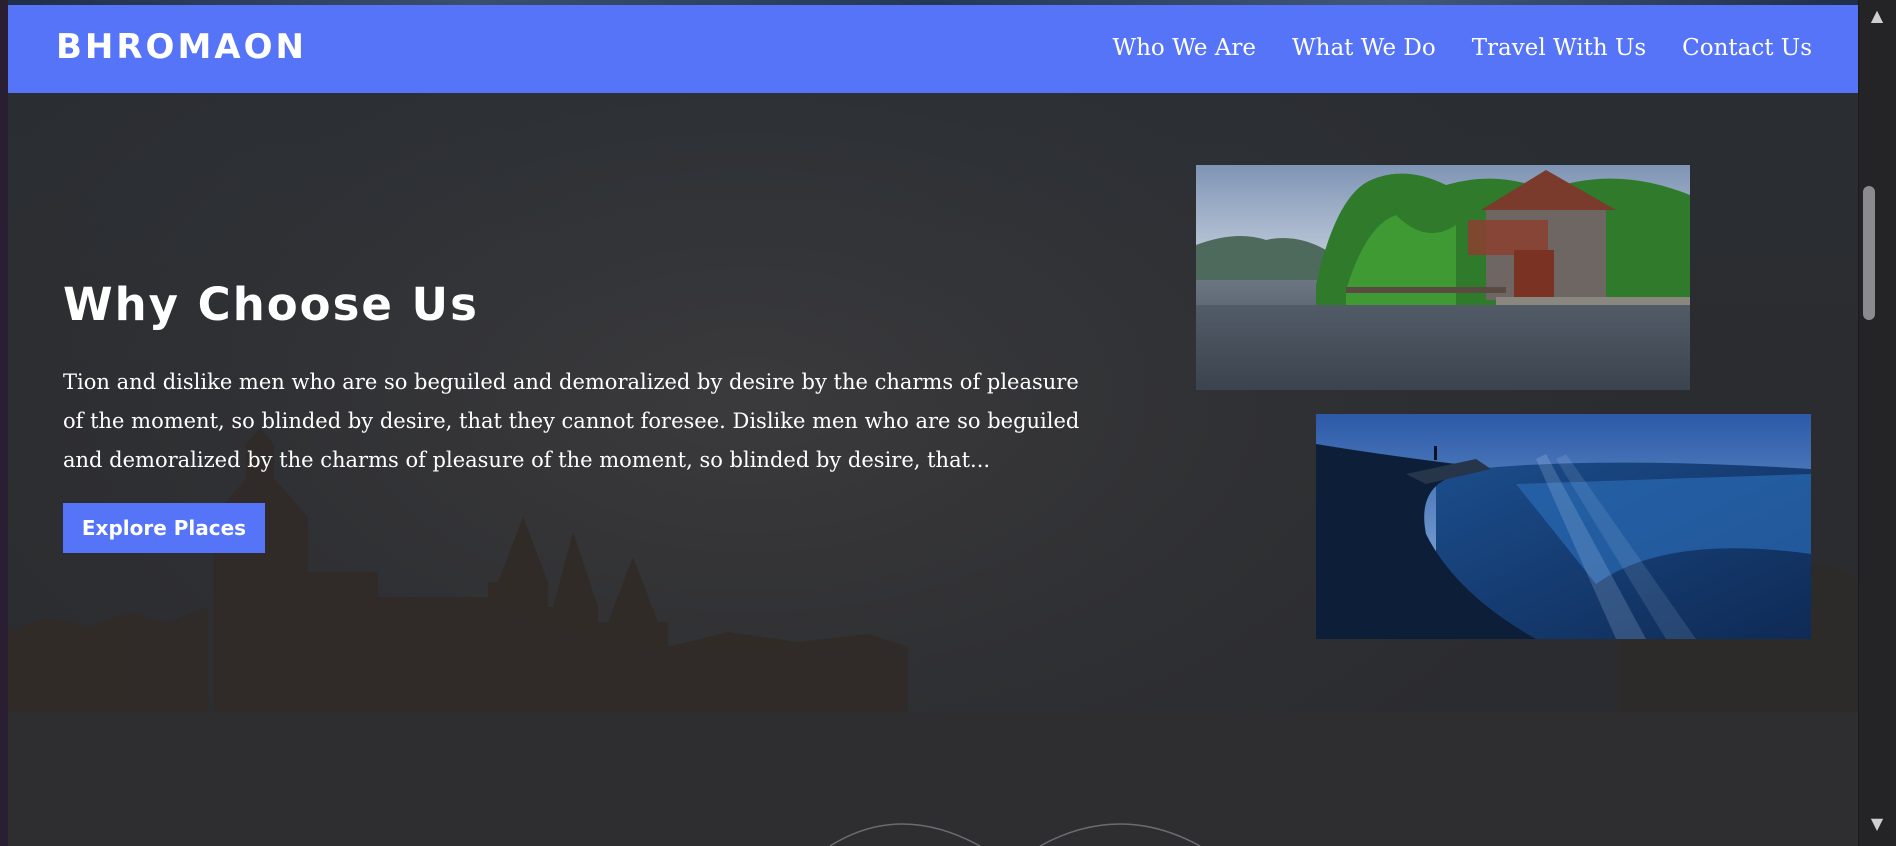  What do you see at coordinates (1364, 48) in the screenshot?
I see `nav-link-what-we-do: What We Do` at bounding box center [1364, 48].